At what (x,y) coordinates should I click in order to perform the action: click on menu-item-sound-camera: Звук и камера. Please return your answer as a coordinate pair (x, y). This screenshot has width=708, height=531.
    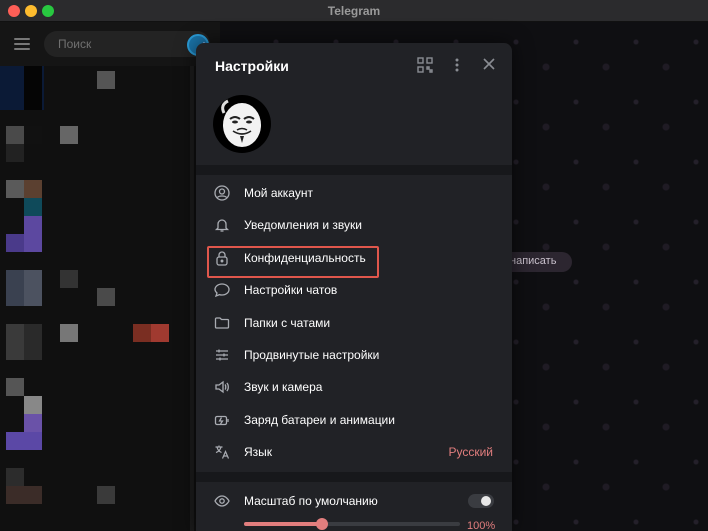
    Looking at the image, I should click on (354, 387).